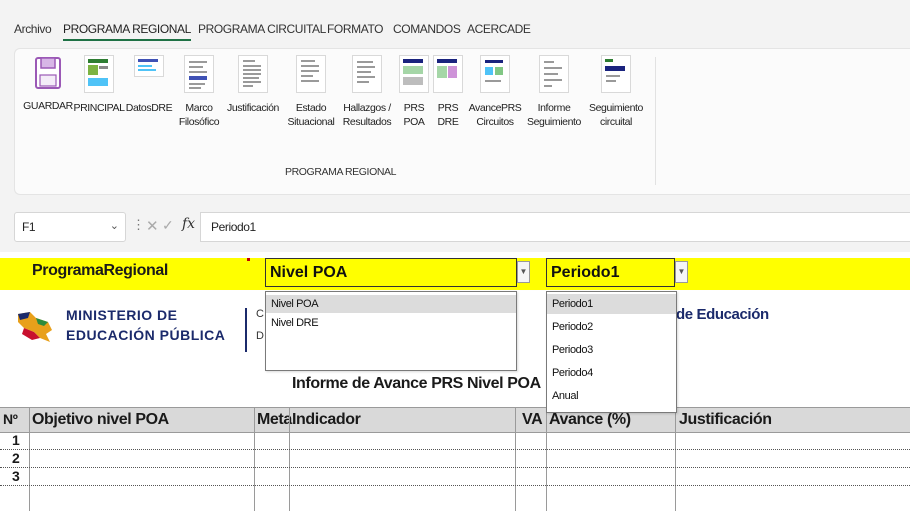 The width and height of the screenshot is (910, 511). Describe the element at coordinates (455, 477) in the screenshot. I see `table-row: 3` at that location.